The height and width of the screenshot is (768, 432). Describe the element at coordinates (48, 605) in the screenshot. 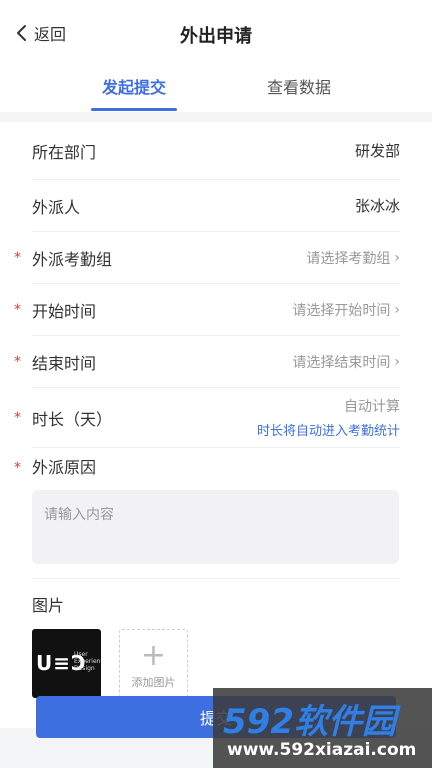

I see `images-label: 图片` at that location.